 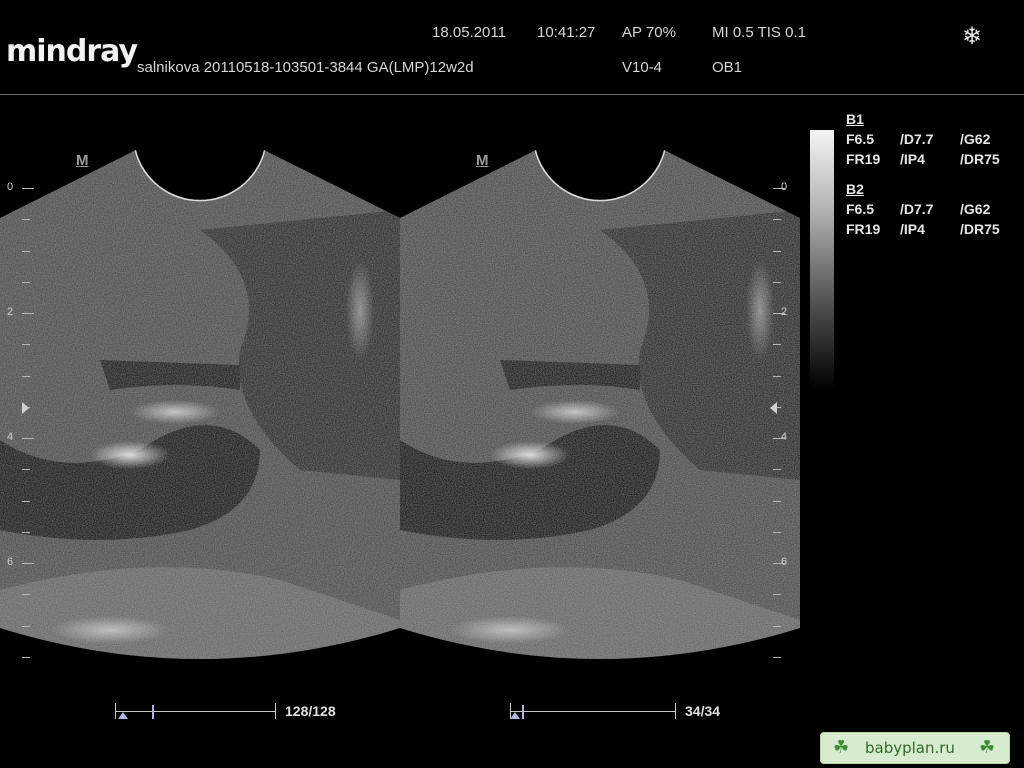 What do you see at coordinates (642, 67) in the screenshot?
I see `probe-text: V10-4` at bounding box center [642, 67].